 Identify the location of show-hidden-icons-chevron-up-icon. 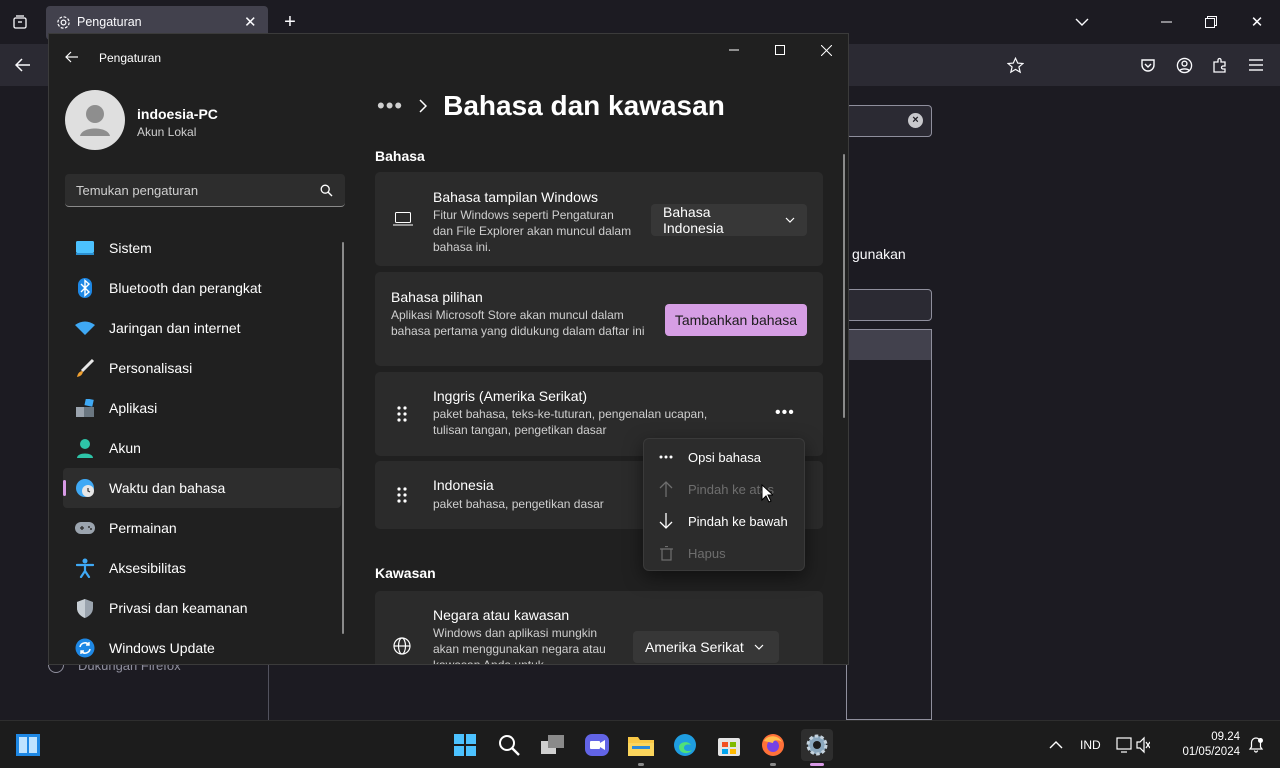
(1056, 745).